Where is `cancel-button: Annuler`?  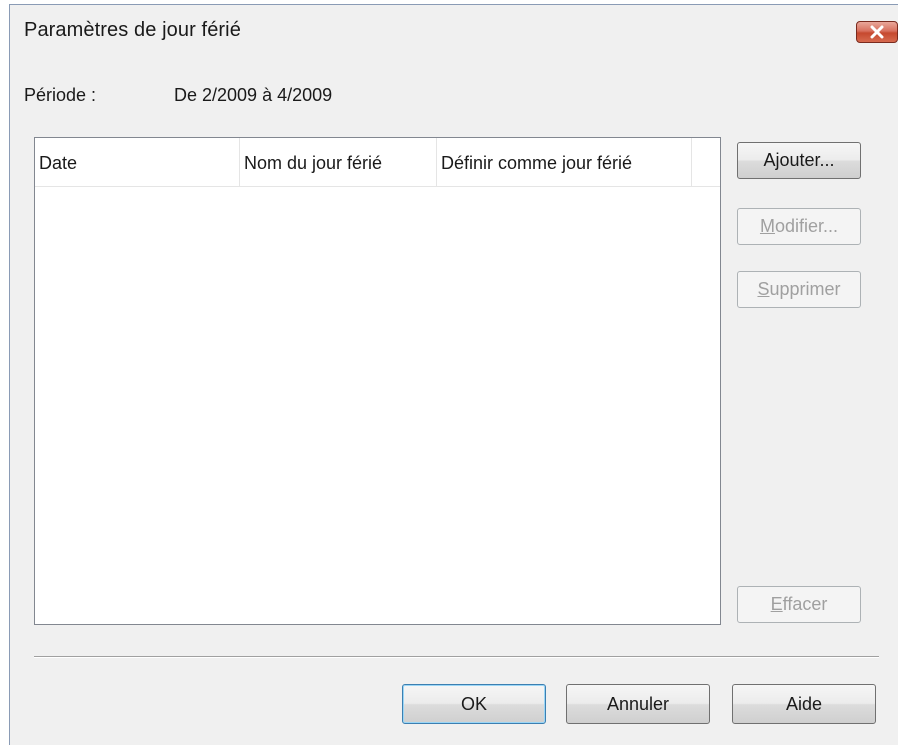
cancel-button: Annuler is located at coordinates (638, 704).